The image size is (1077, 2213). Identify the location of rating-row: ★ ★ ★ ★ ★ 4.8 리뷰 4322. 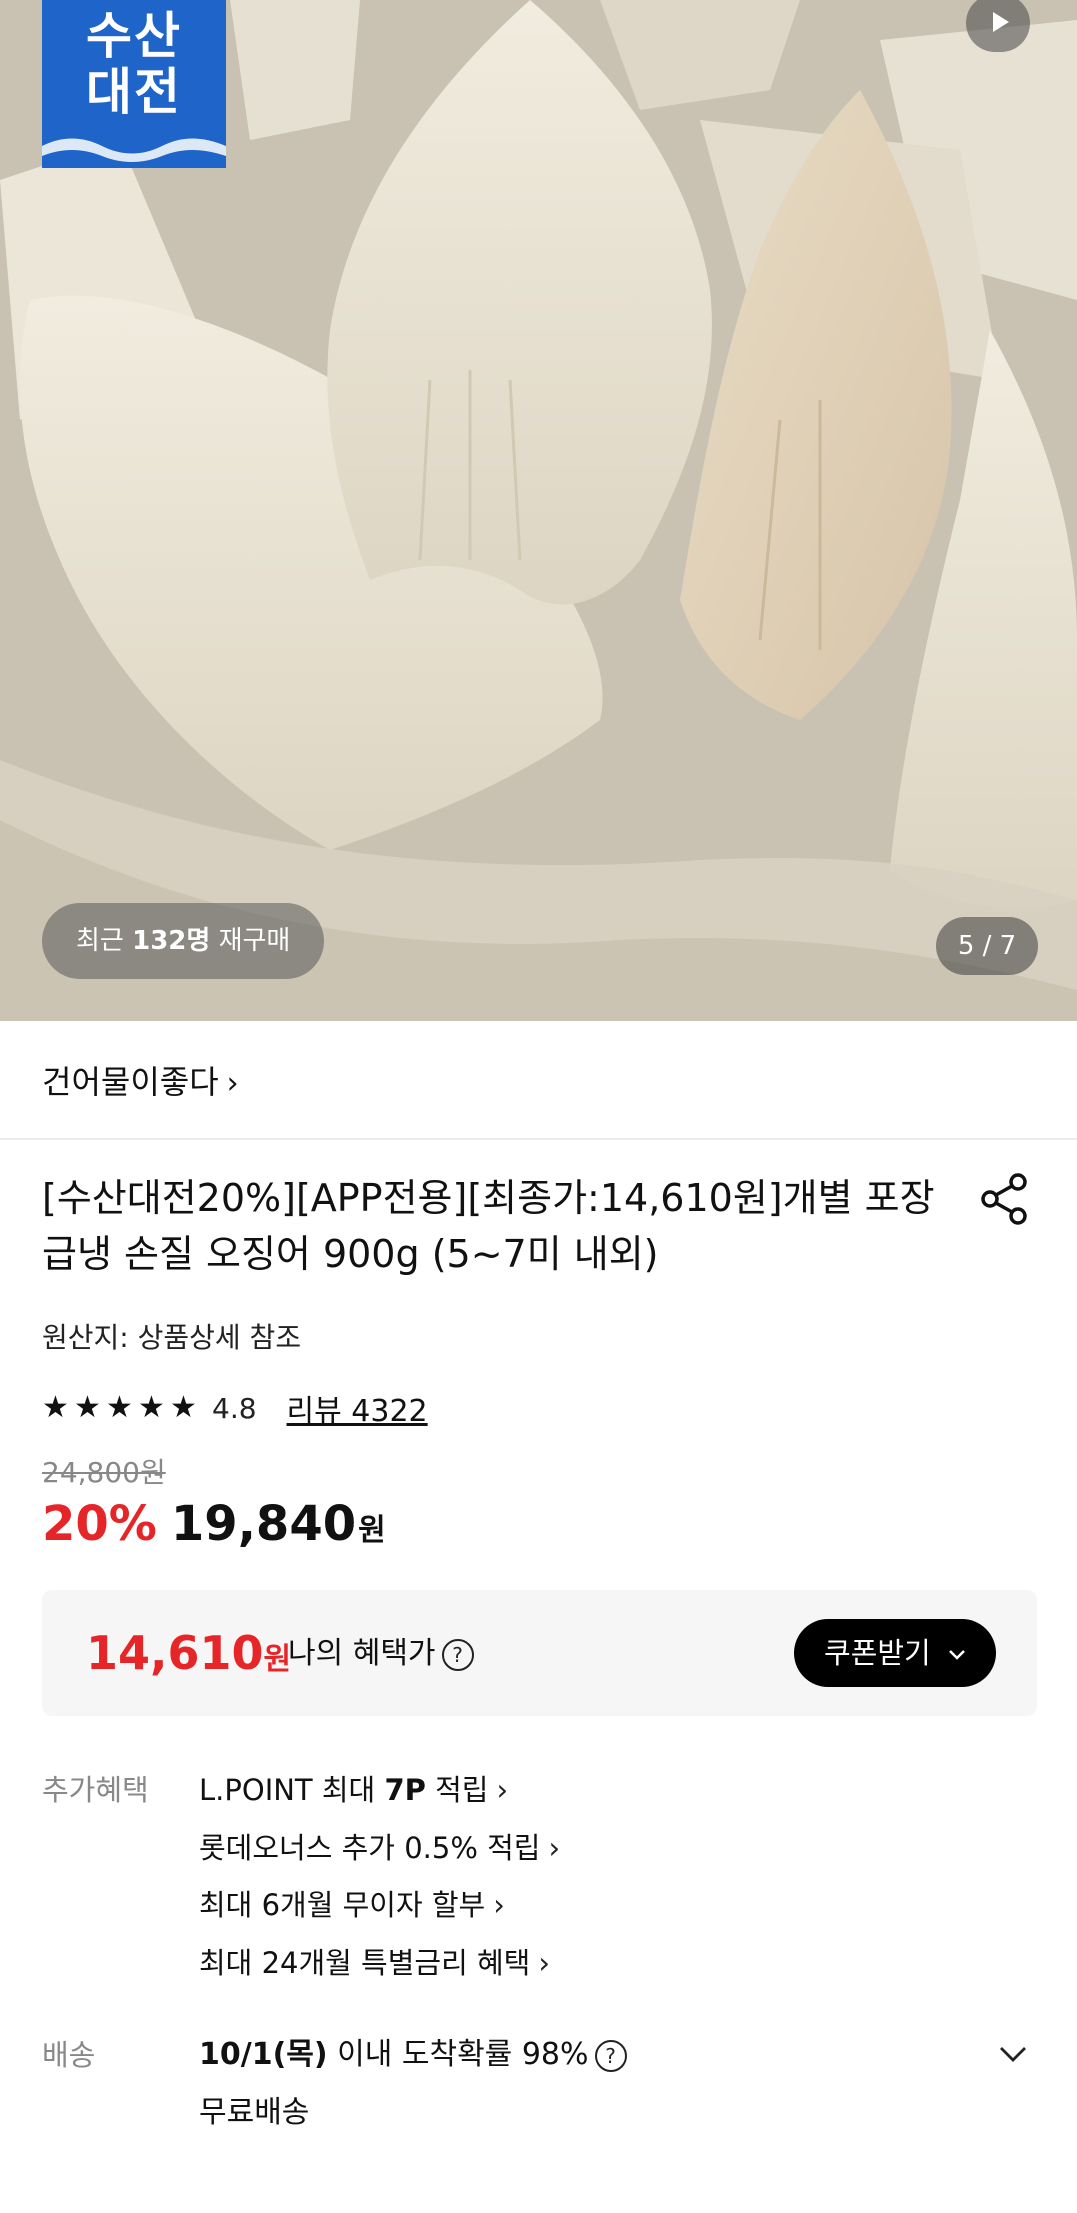
(235, 1408).